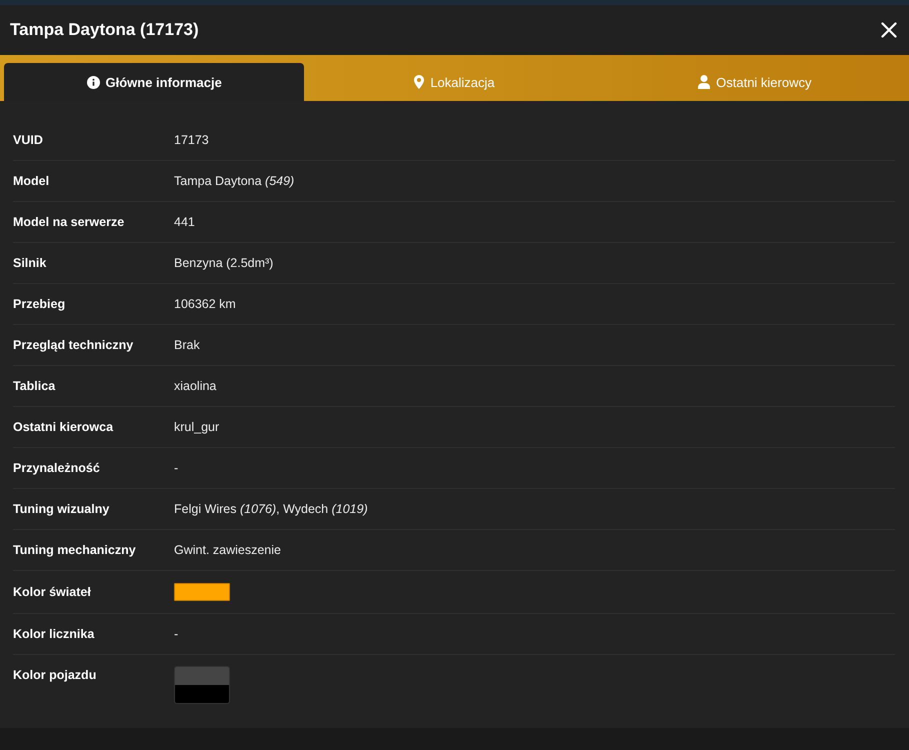  What do you see at coordinates (195, 386) in the screenshot?
I see `field-value: xiaolina` at bounding box center [195, 386].